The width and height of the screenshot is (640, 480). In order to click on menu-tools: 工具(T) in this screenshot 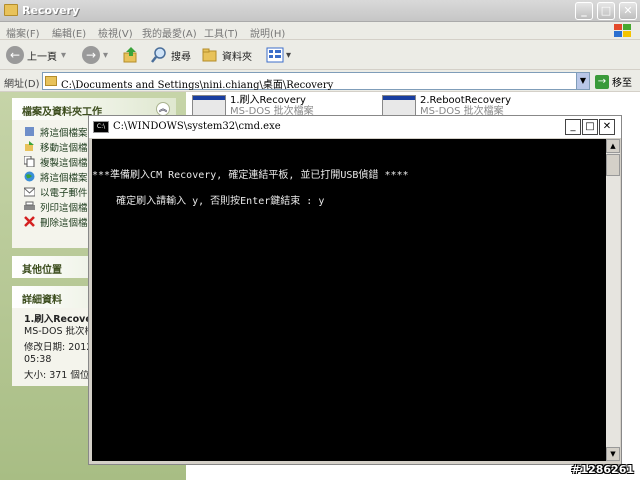, I will do `click(221, 32)`.